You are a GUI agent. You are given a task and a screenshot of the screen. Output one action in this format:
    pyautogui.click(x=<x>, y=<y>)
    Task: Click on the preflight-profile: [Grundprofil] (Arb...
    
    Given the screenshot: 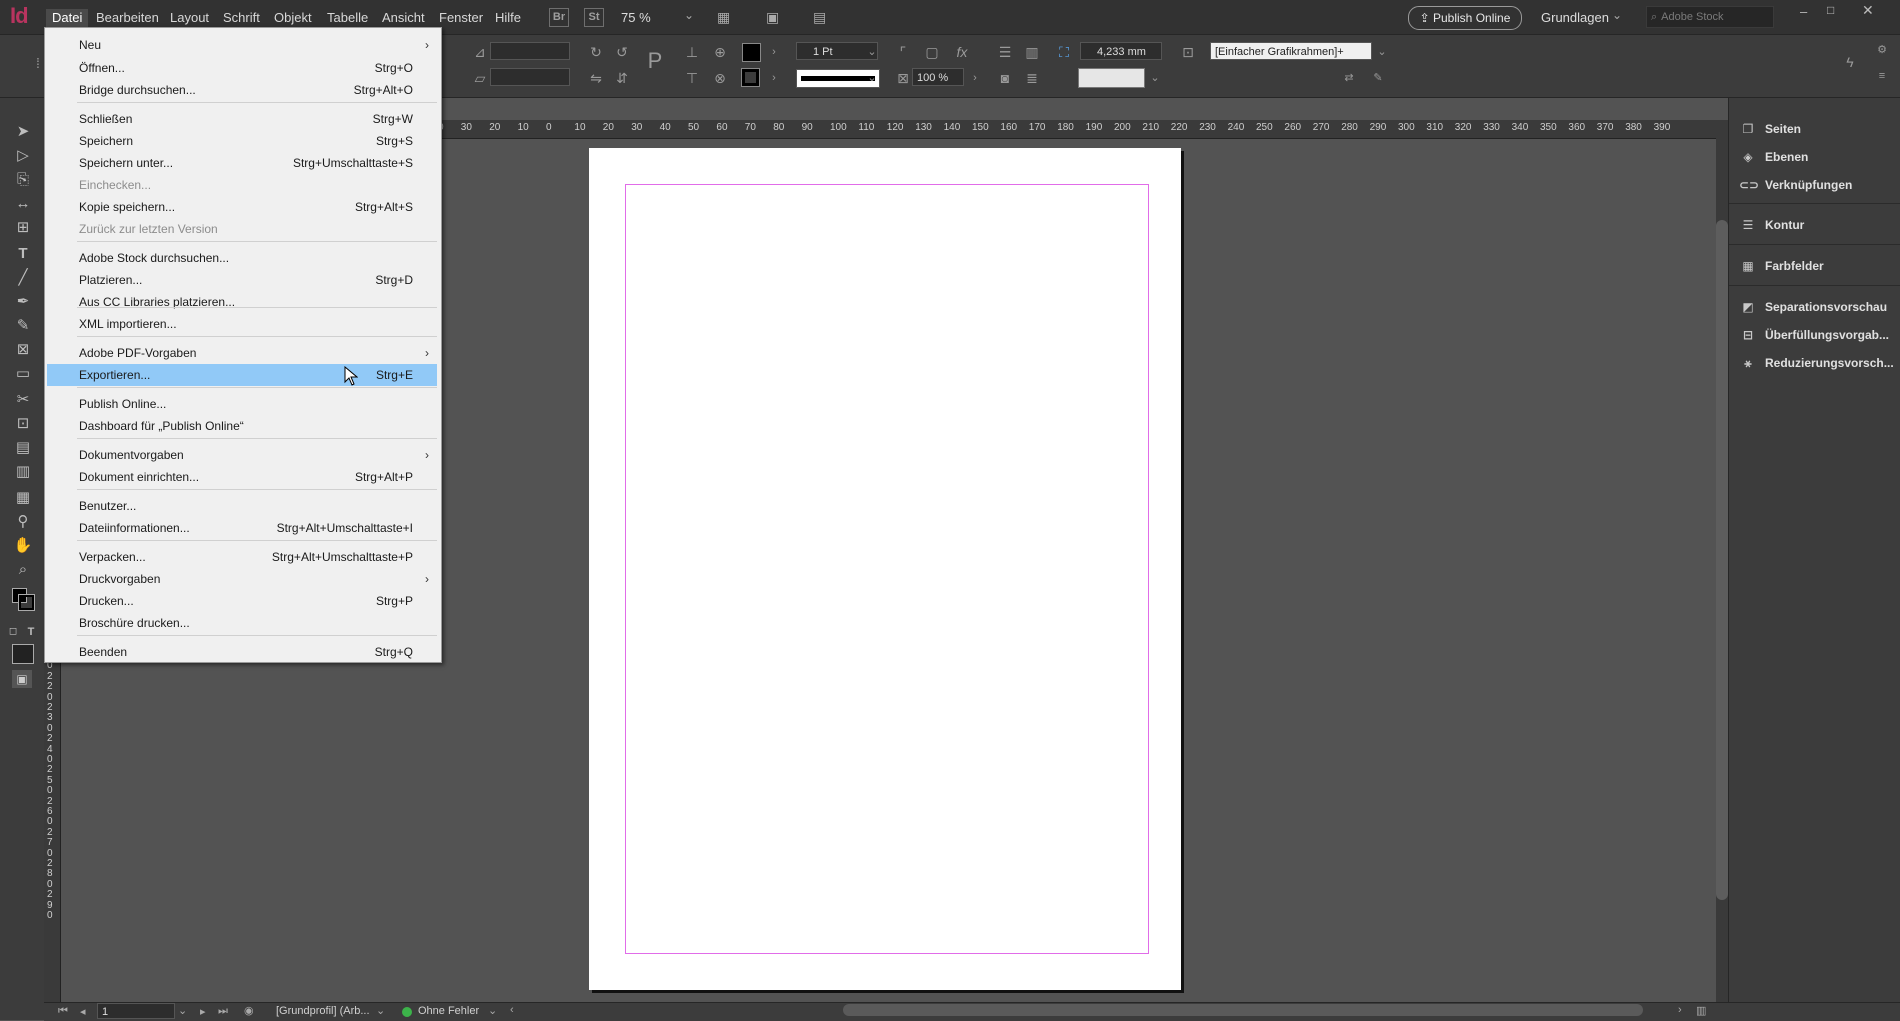 What is the action you would take?
    pyautogui.click(x=323, y=1011)
    